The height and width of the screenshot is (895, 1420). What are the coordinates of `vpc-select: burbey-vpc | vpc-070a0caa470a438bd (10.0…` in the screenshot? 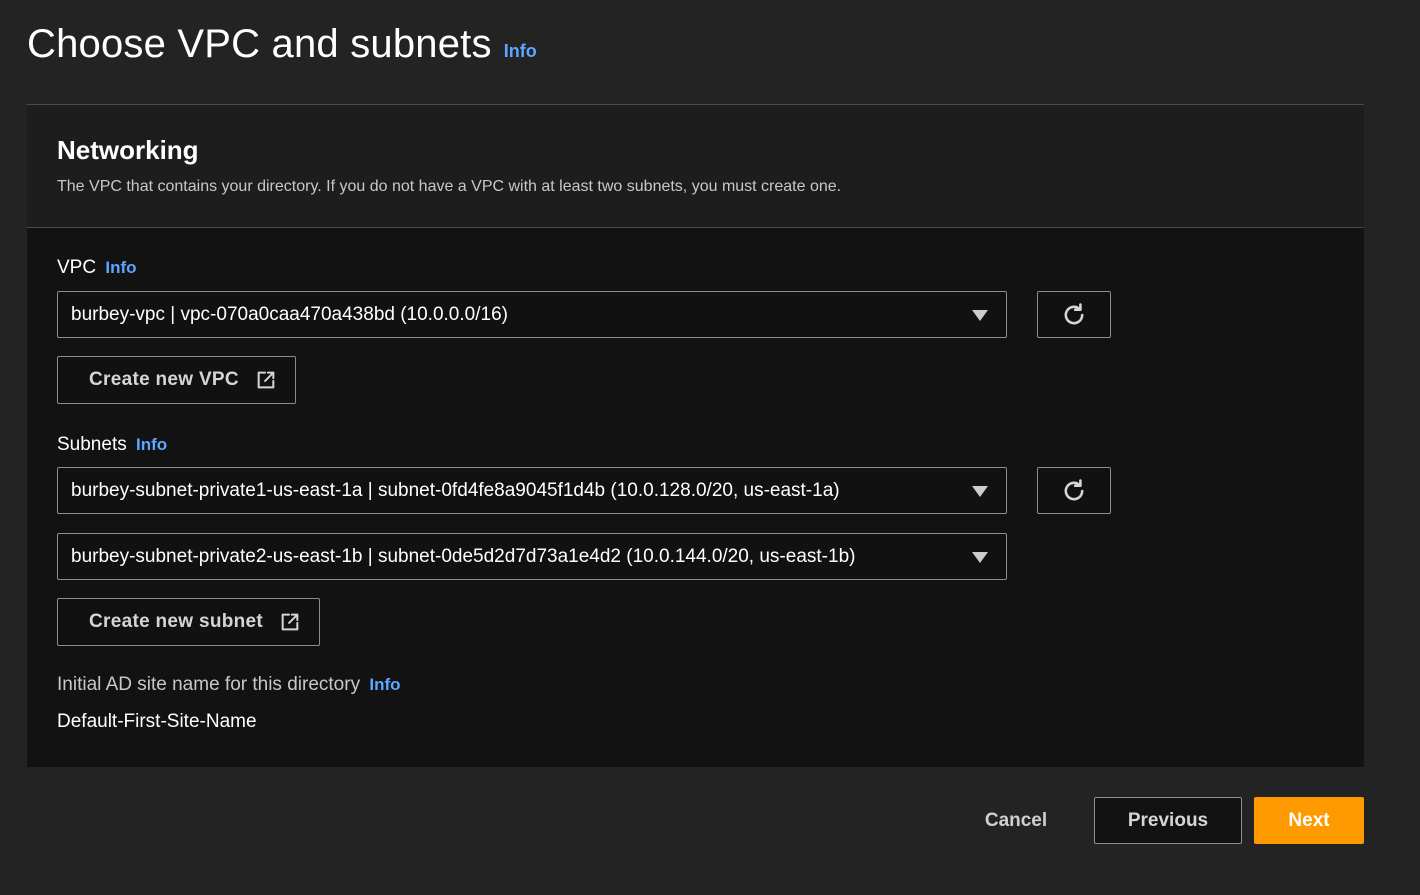 It's located at (532, 314).